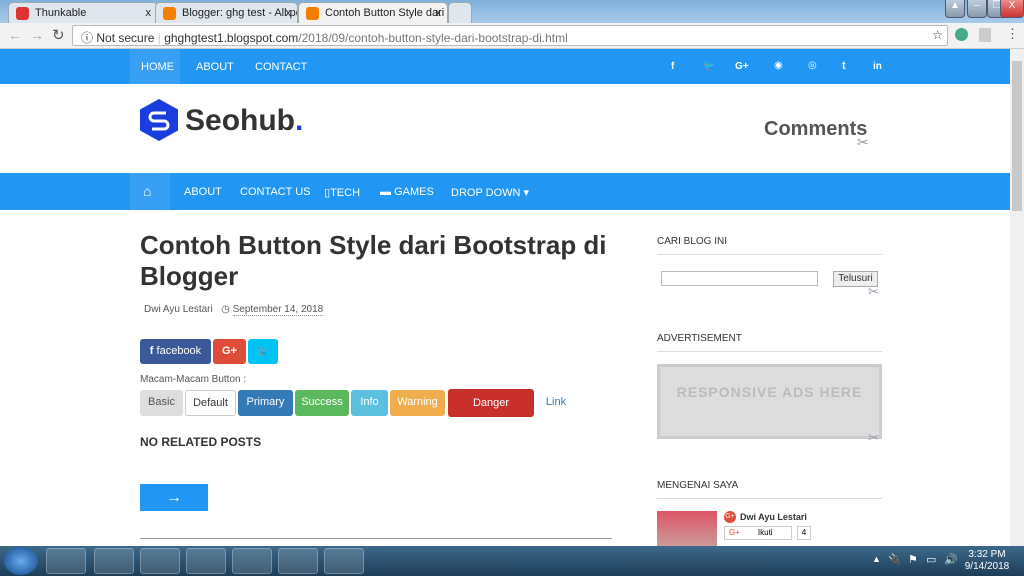 Image resolution: width=1024 pixels, height=576 pixels. What do you see at coordinates (769, 245) in the screenshot?
I see `search-widget-title: CARI BLOG INI` at bounding box center [769, 245].